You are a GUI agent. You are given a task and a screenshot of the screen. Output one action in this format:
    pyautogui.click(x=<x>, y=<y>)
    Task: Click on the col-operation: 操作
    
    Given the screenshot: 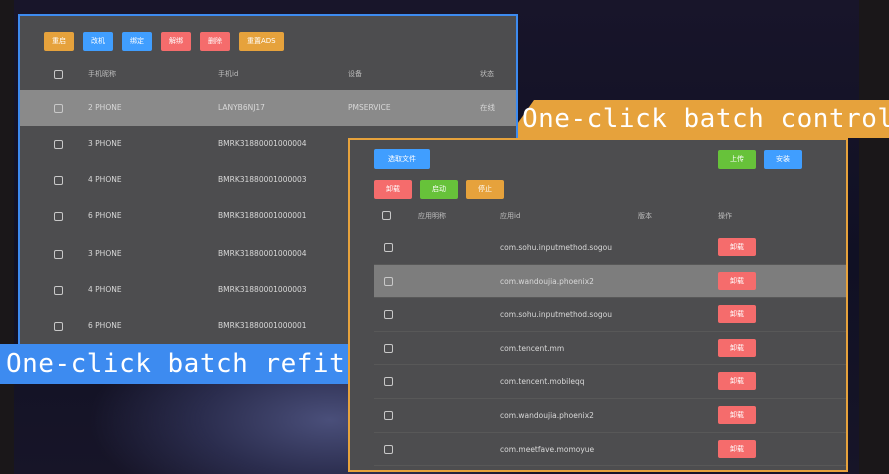 What is the action you would take?
    pyautogui.click(x=725, y=216)
    